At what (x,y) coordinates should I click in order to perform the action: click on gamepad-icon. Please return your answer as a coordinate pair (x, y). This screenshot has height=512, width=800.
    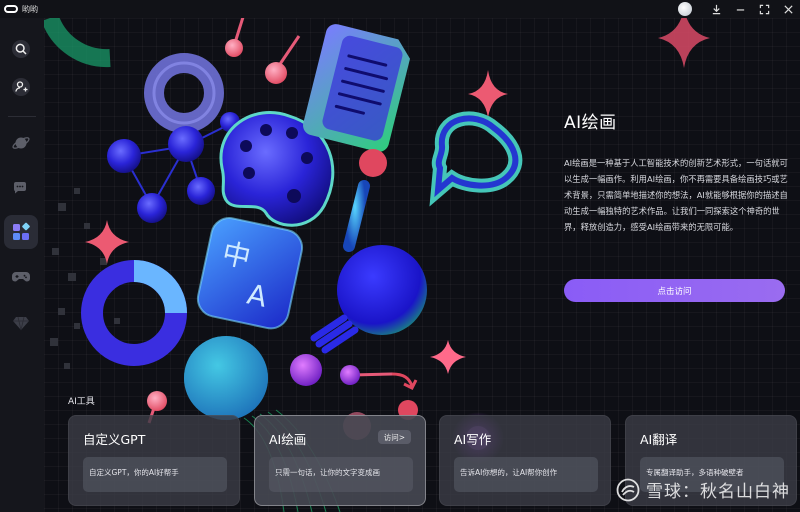
    Looking at the image, I should click on (21, 277).